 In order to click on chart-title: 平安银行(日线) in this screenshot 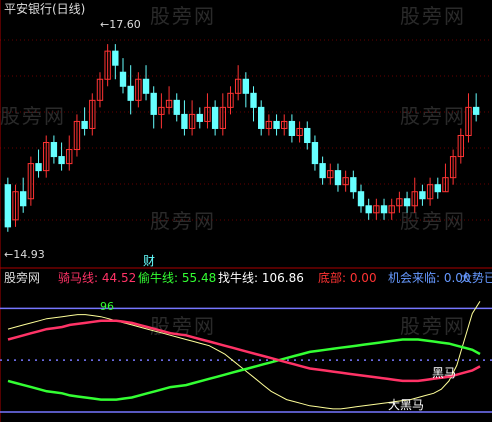, I will do `click(45, 9)`.